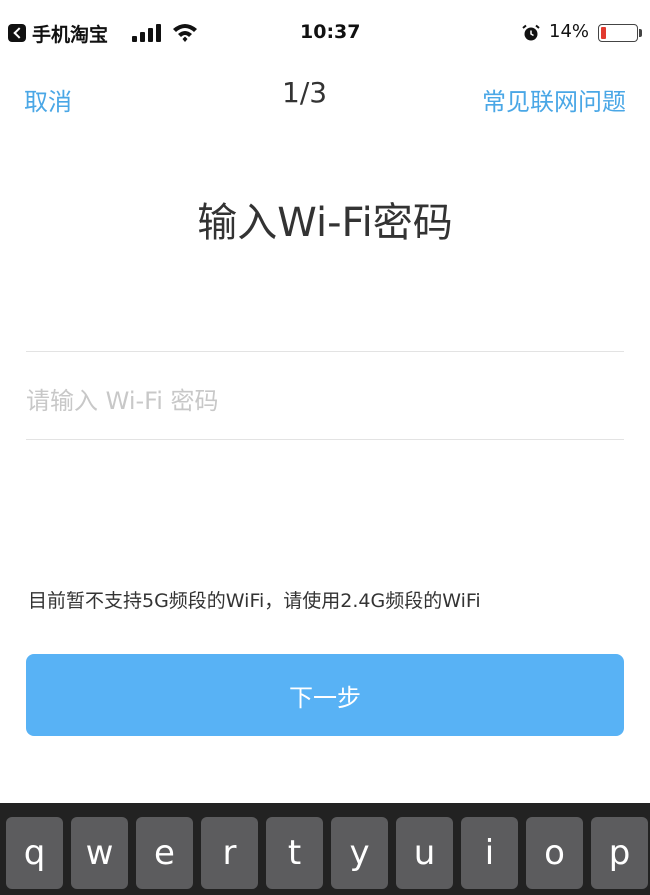  Describe the element at coordinates (330, 32) in the screenshot. I see `clock: 10:37` at that location.